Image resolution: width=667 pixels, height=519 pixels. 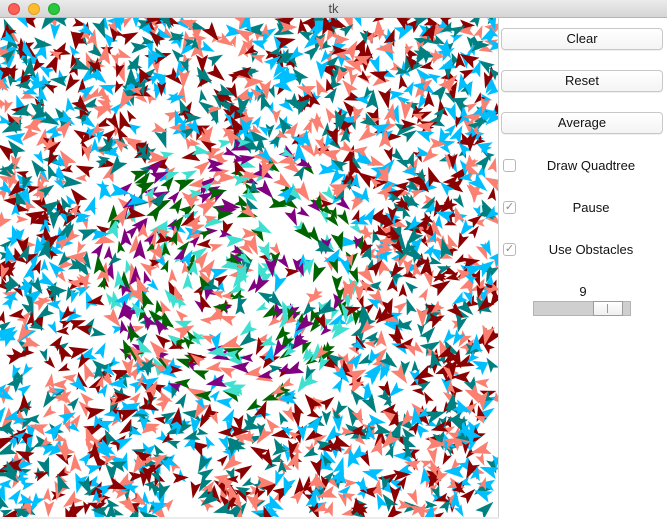 I want to click on draw-quadtree-label: Draw Quadtree, so click(x=591, y=165).